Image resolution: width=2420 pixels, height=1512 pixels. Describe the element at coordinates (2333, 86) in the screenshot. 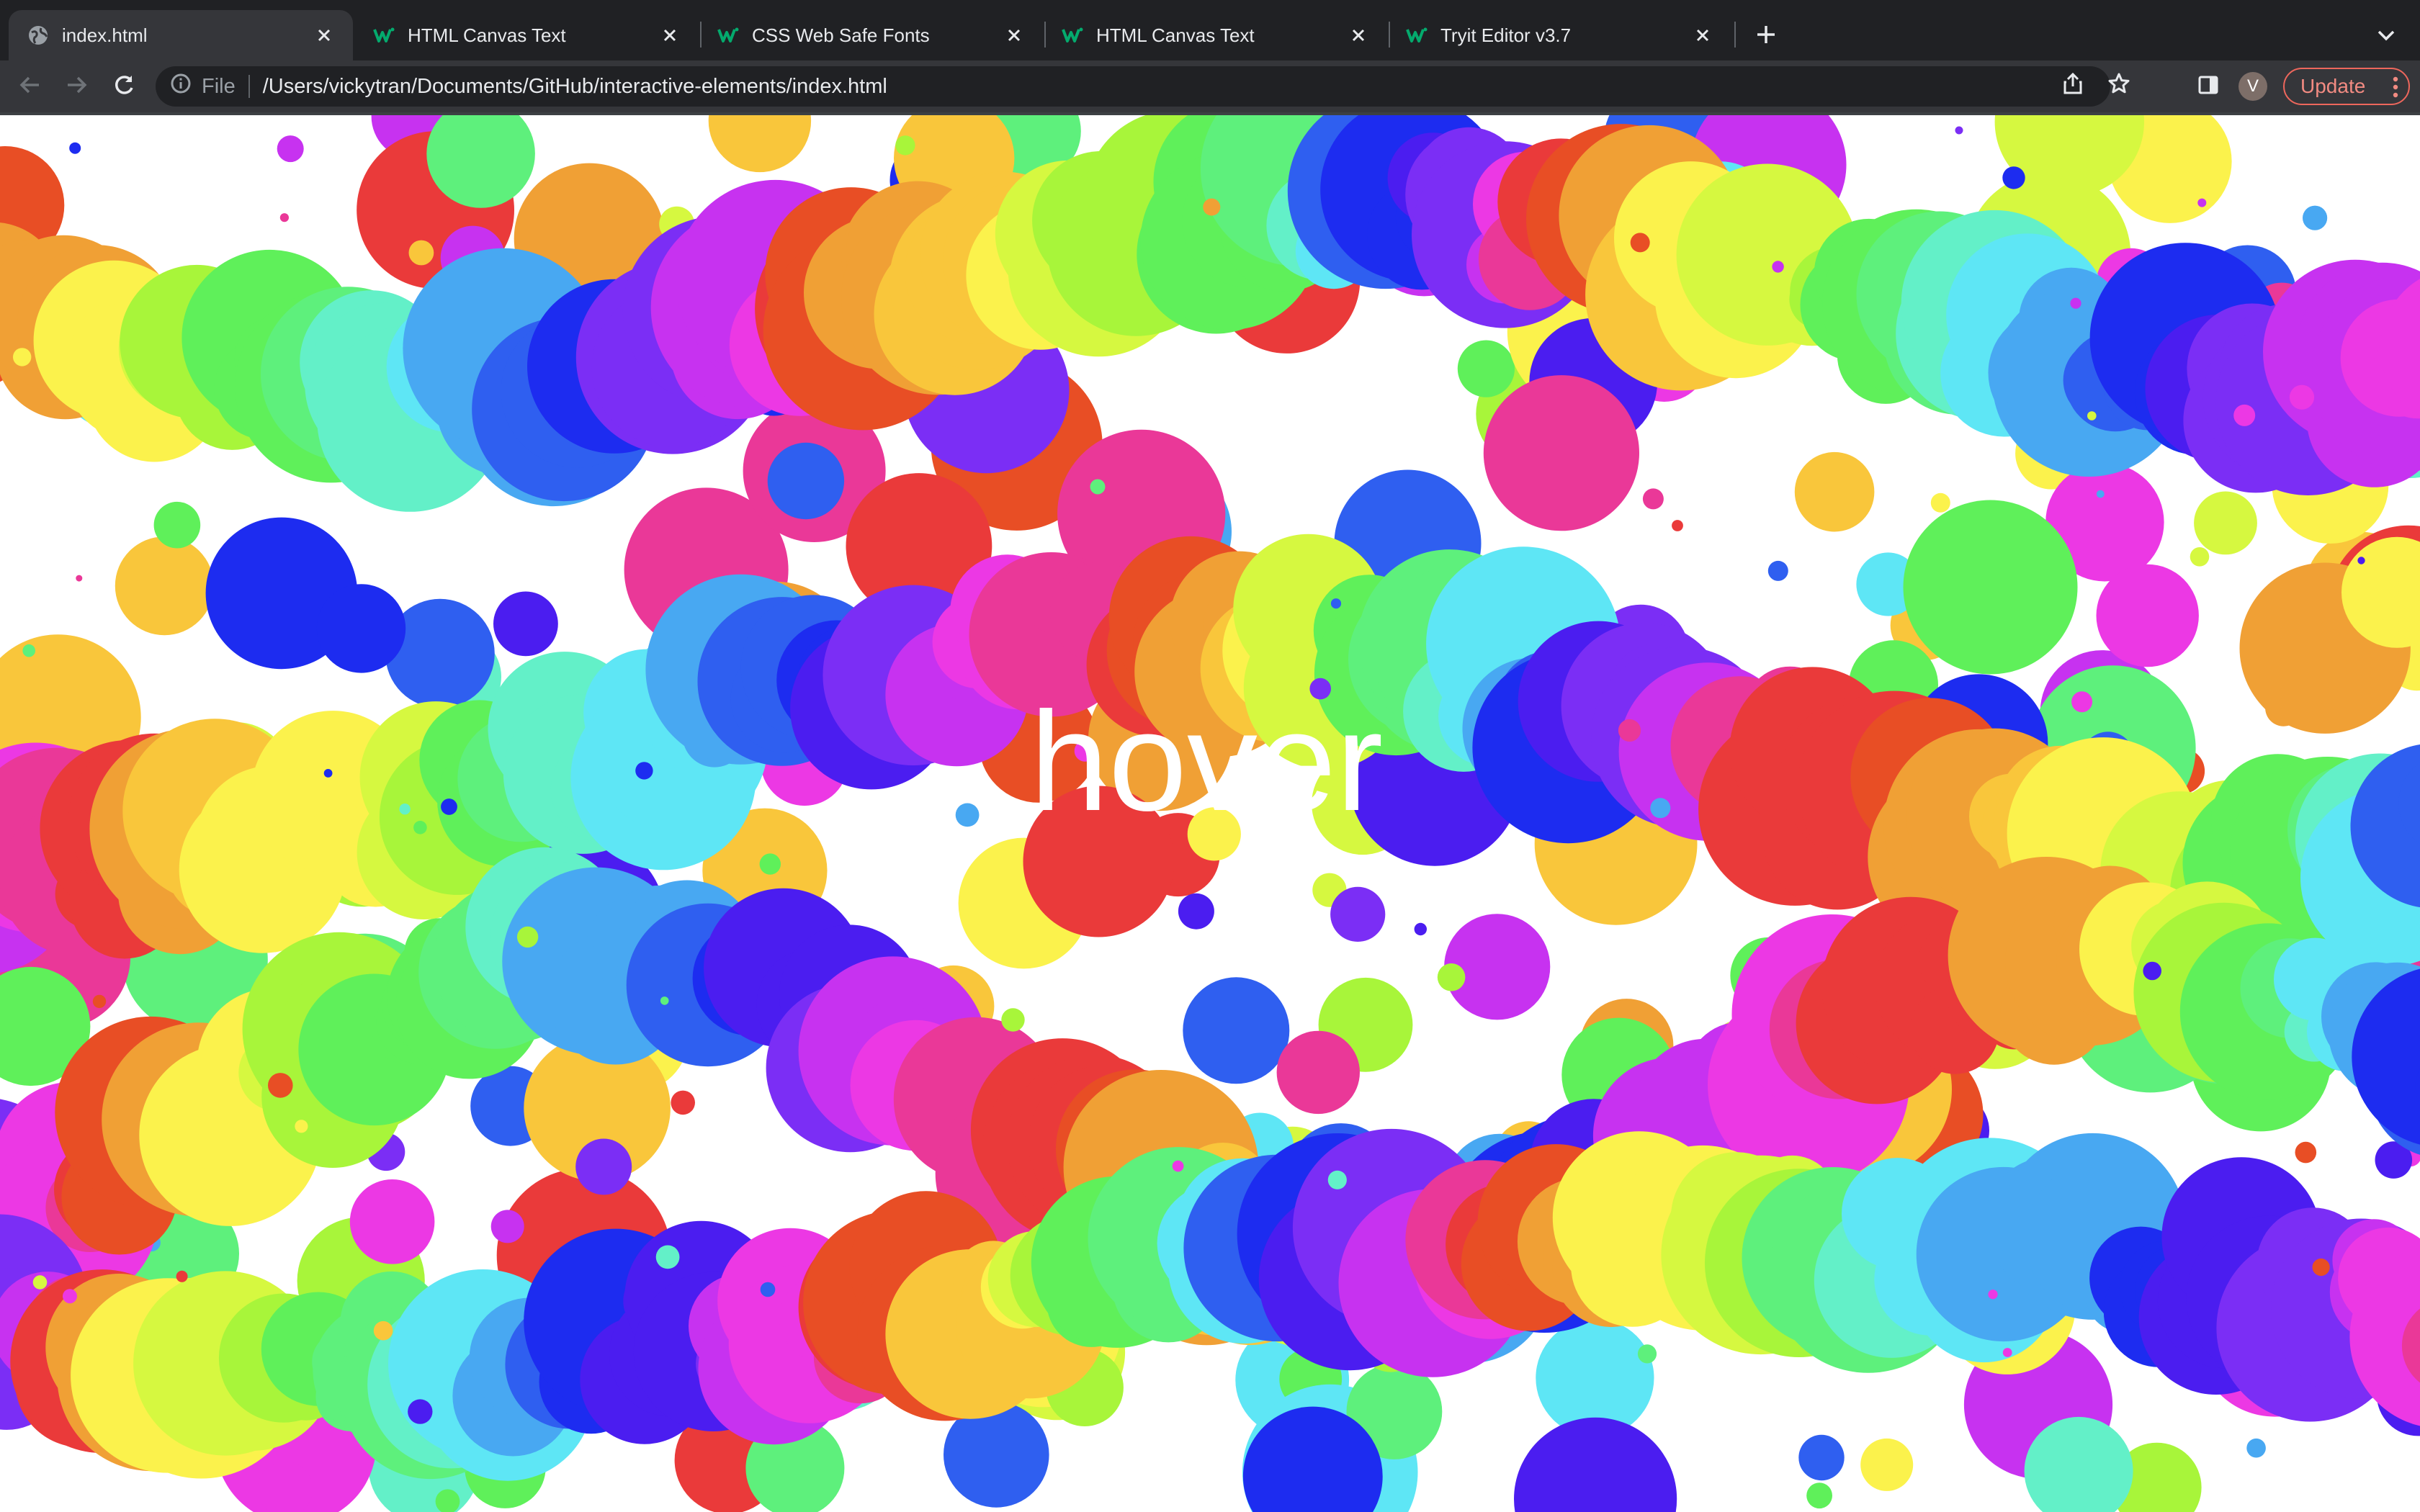

I see `update-label: Update` at that location.